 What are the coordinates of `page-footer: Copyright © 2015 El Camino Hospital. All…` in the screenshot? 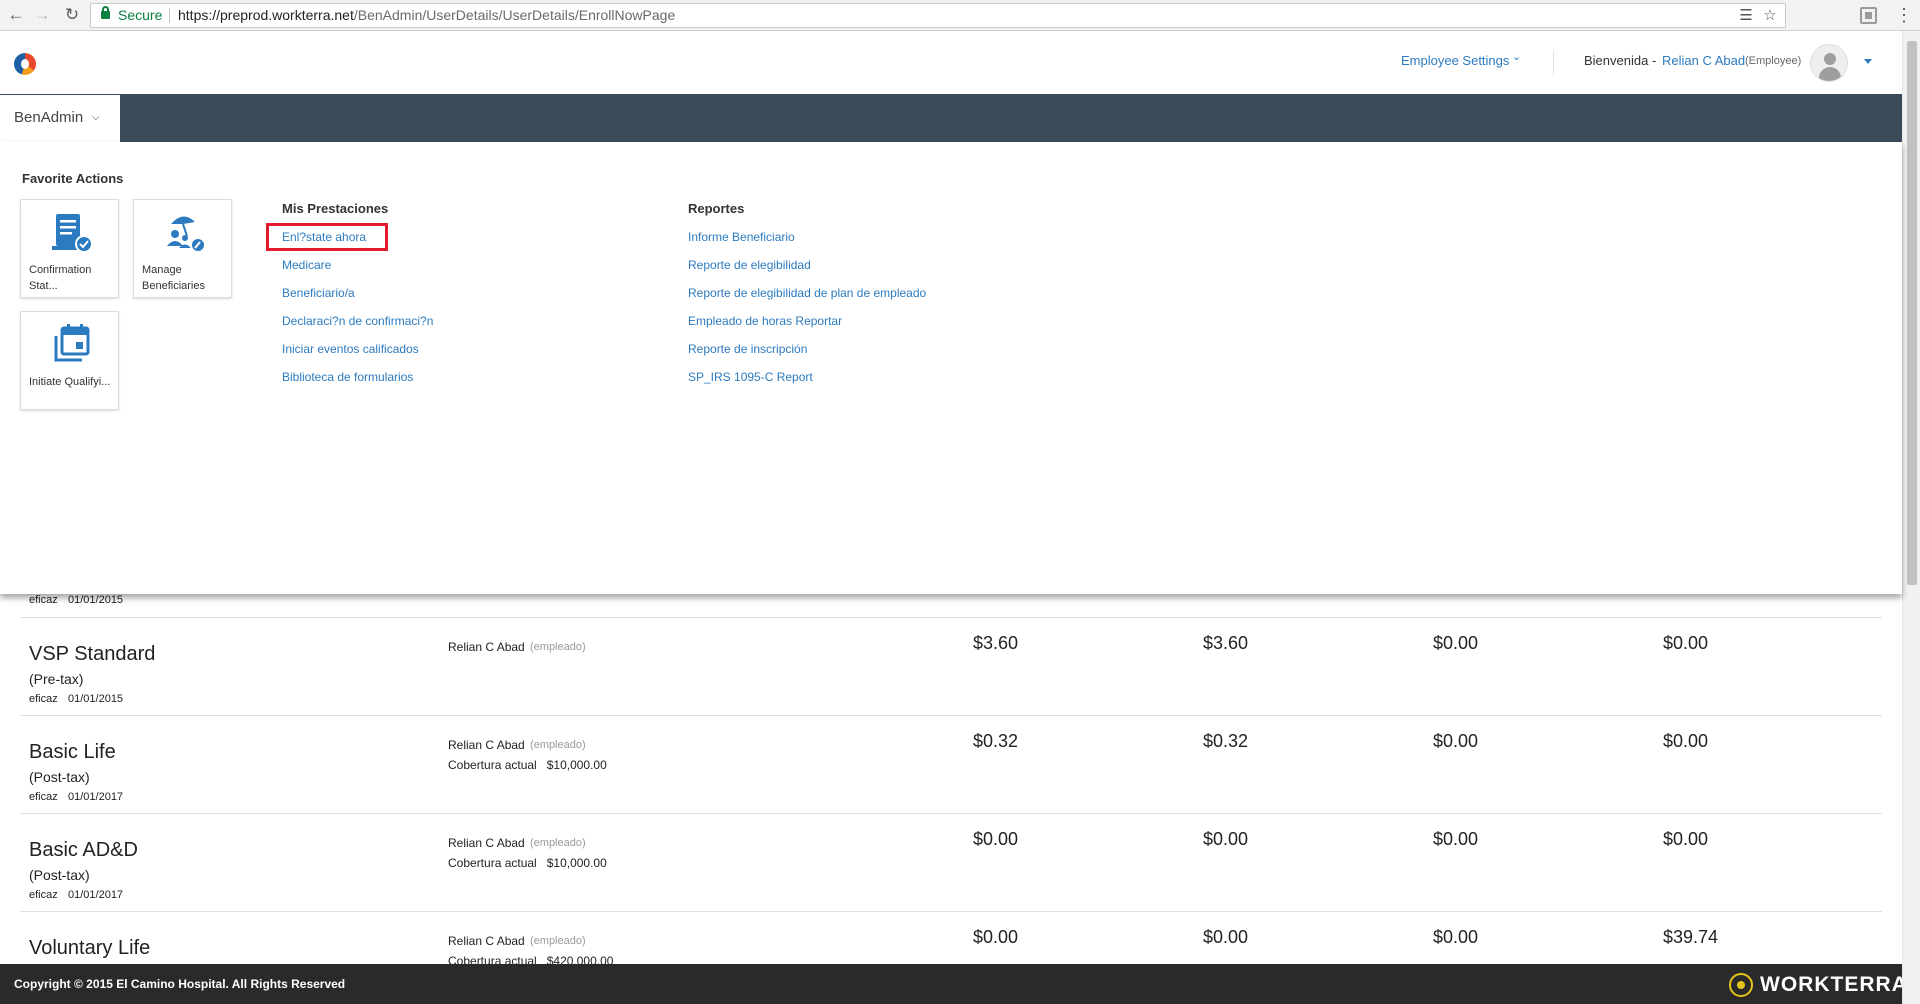 It's located at (953, 984).